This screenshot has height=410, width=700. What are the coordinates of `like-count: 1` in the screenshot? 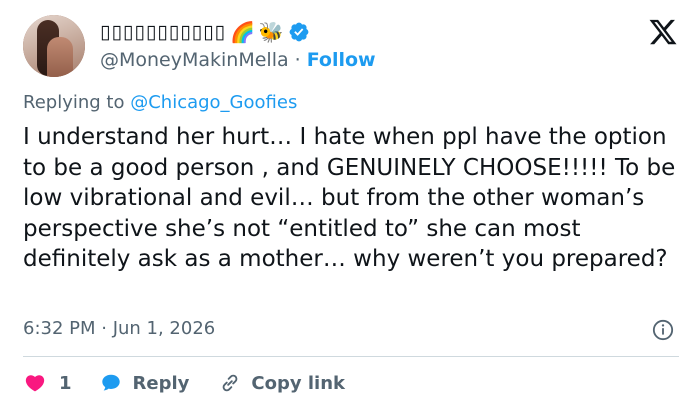 It's located at (65, 383).